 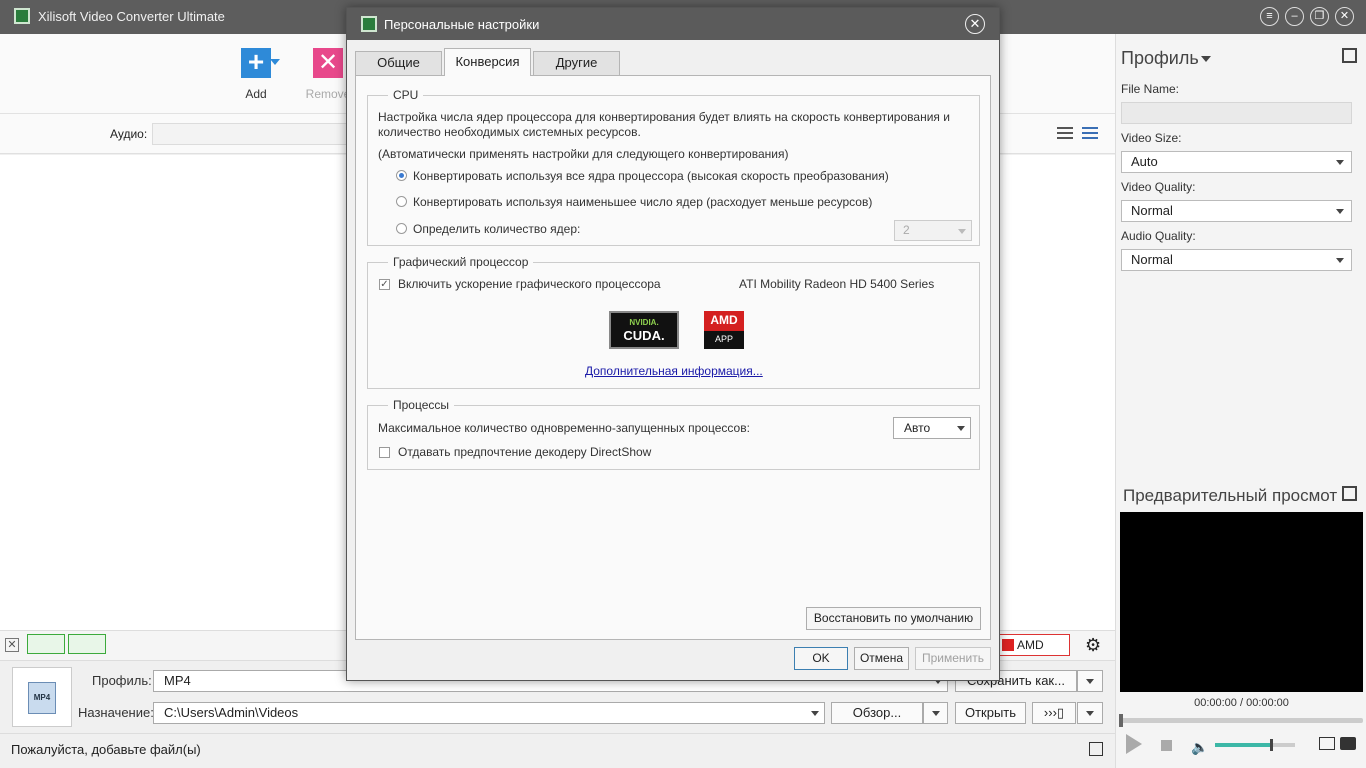 I want to click on minimize-icon: –, so click(x=1294, y=16).